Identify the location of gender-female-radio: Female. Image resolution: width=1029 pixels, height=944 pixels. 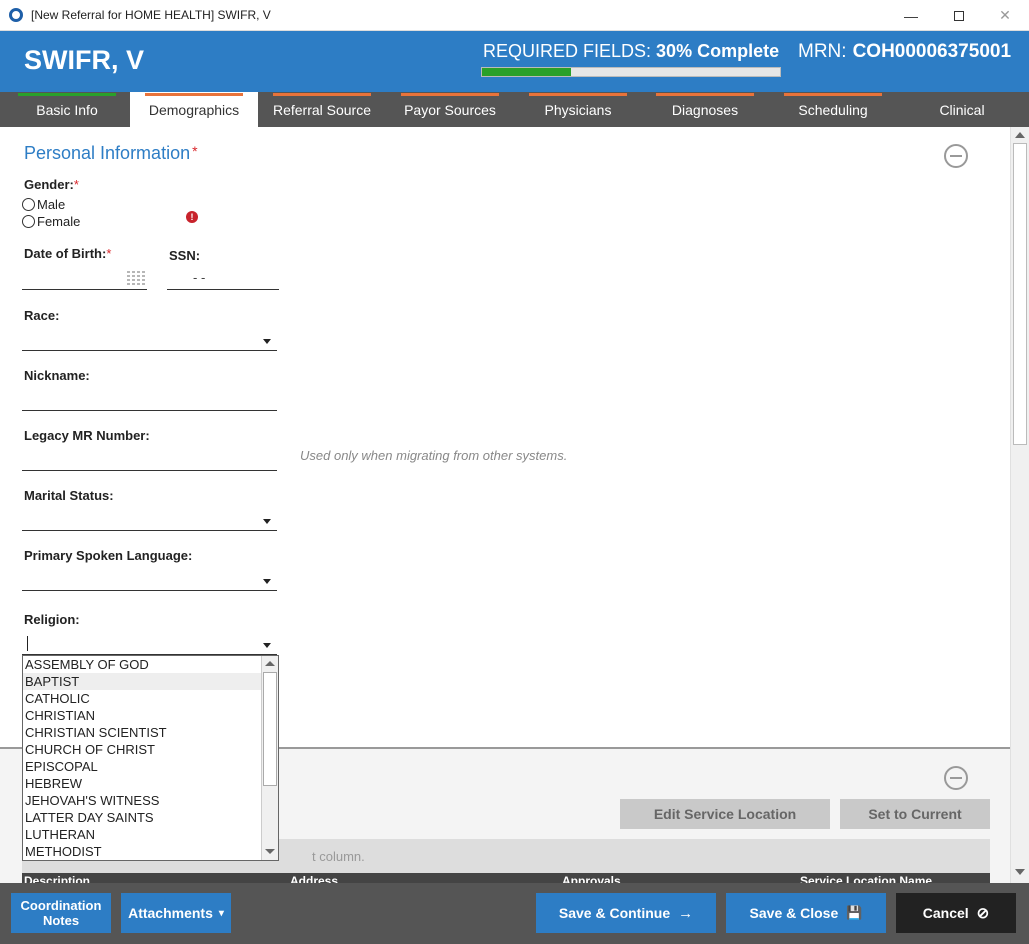
(51, 221).